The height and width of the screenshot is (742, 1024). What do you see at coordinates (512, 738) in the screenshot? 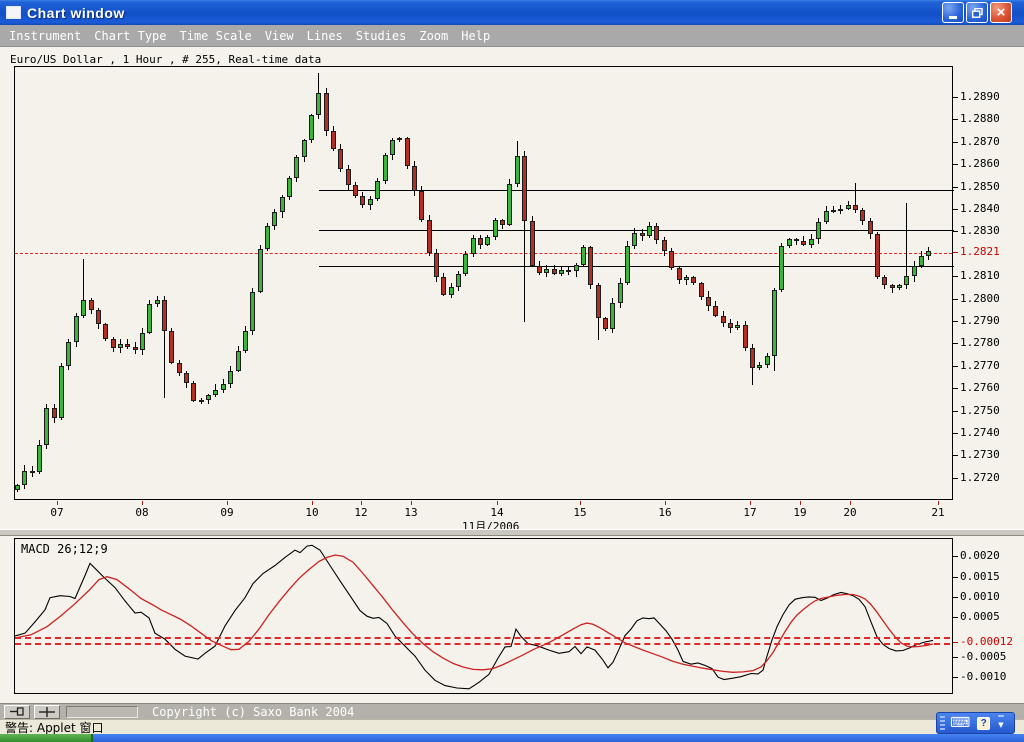
I see `taskbar-sliver` at bounding box center [512, 738].